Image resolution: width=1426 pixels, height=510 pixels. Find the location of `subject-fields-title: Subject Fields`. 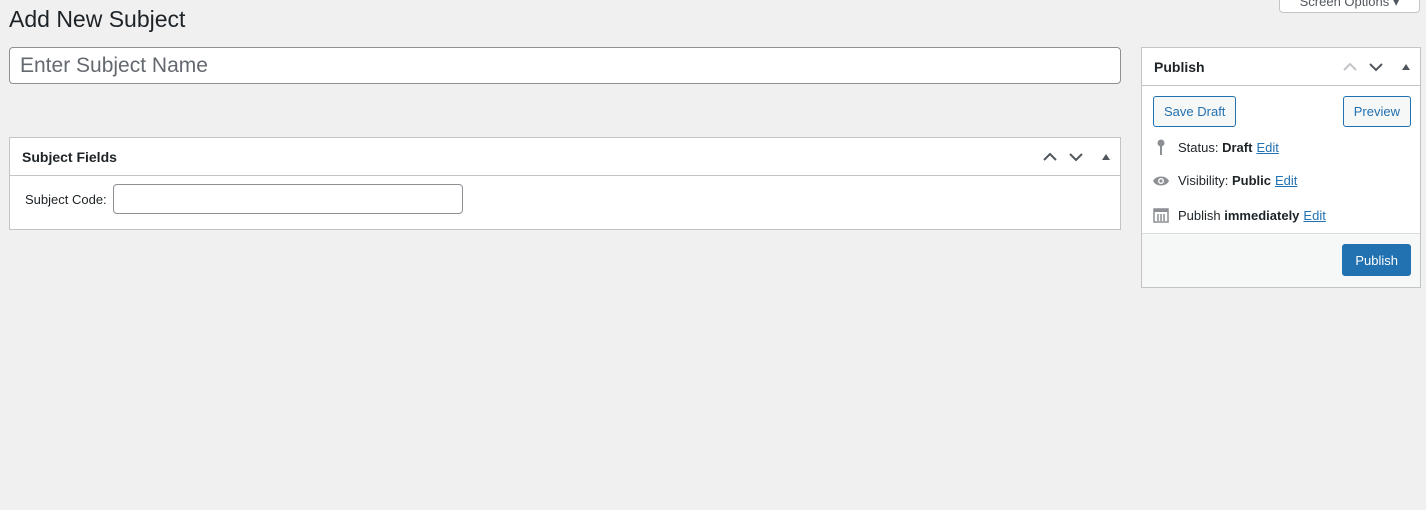

subject-fields-title: Subject Fields is located at coordinates (69, 156).